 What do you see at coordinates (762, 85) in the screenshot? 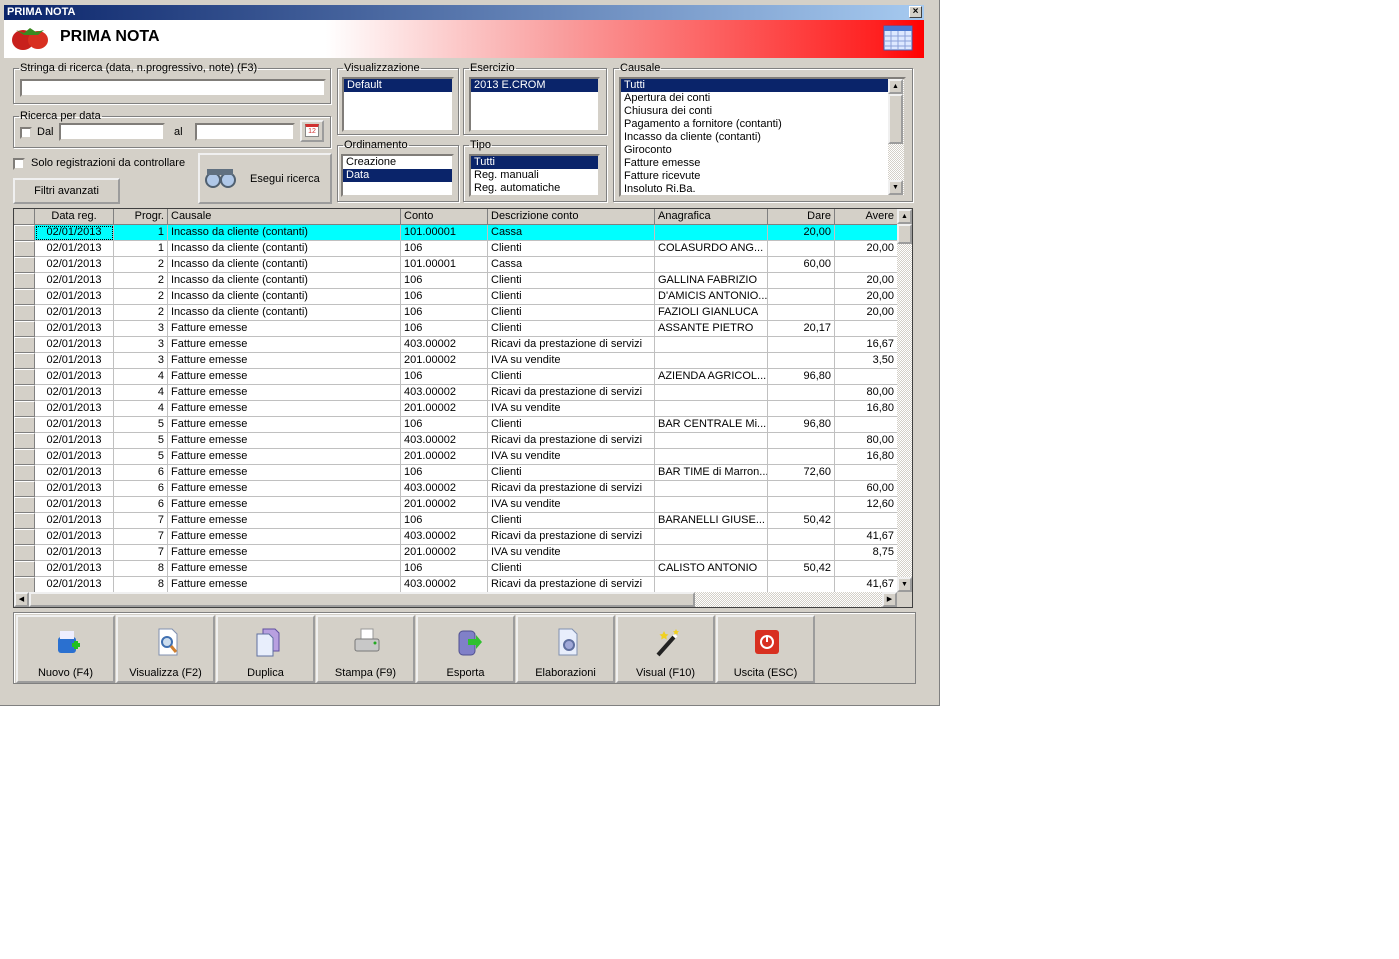
I see `causale-option: Tutti` at bounding box center [762, 85].